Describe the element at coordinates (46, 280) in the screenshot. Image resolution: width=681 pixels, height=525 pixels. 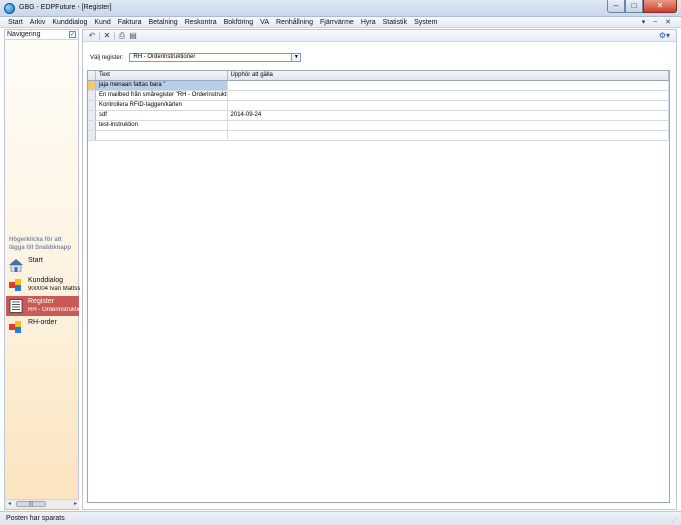
I see `nav-item-label: Kunddialog` at that location.